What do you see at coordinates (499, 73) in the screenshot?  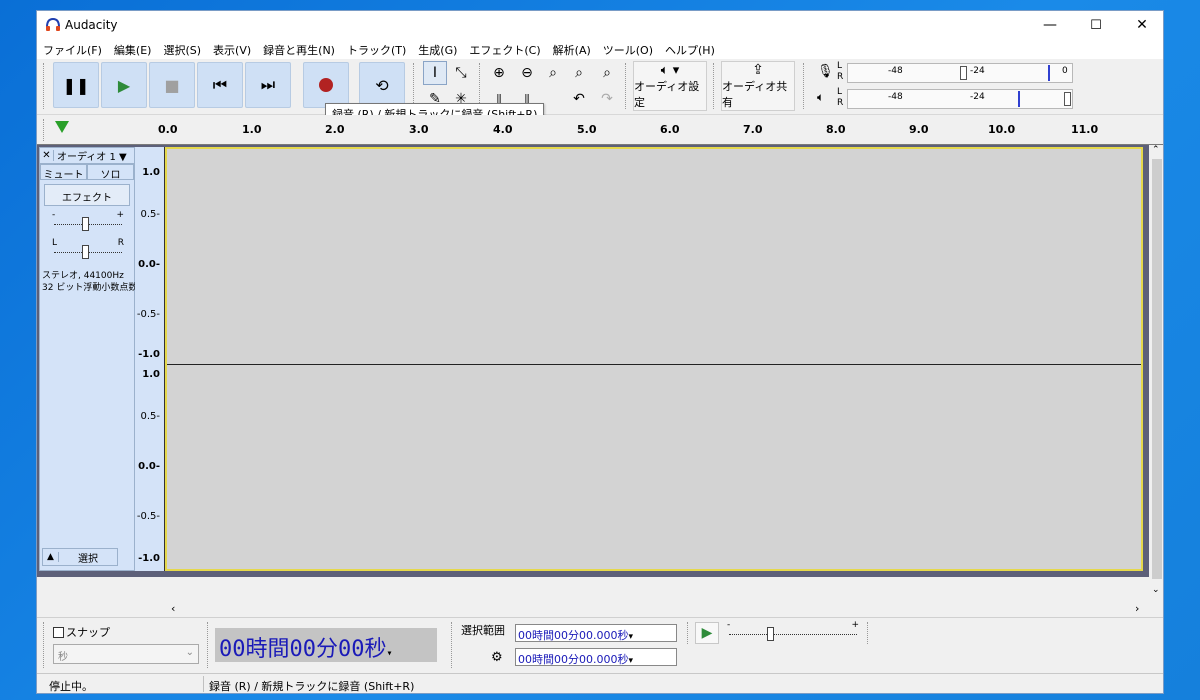 I see `zoom-in-button: ⊕` at bounding box center [499, 73].